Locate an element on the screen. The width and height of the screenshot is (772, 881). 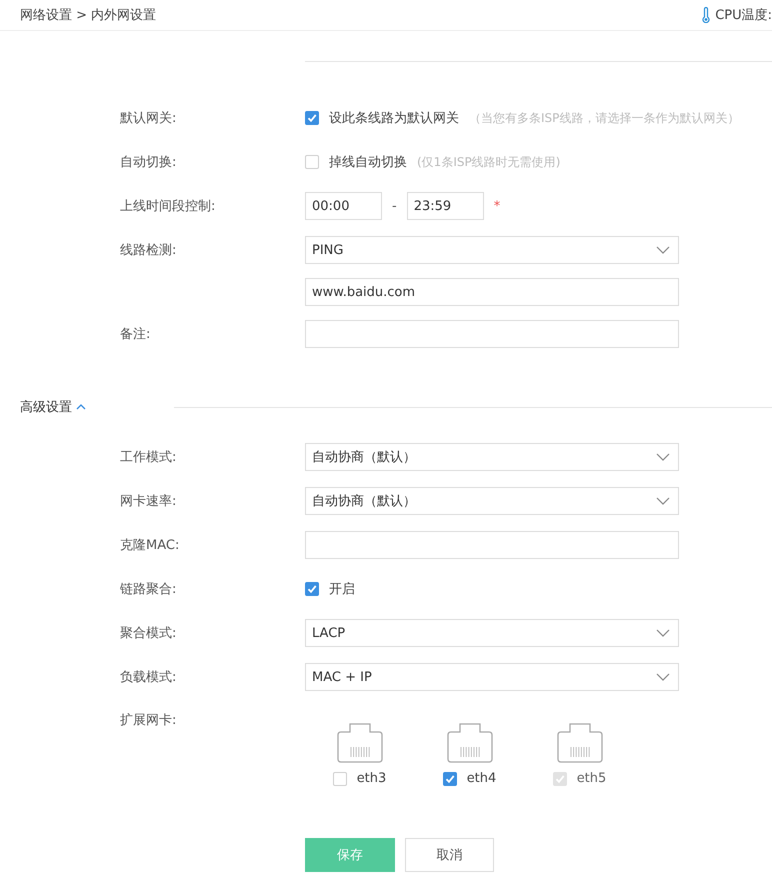
hint-text: (仅1条ISP线路时无需使用) is located at coordinates (488, 162).